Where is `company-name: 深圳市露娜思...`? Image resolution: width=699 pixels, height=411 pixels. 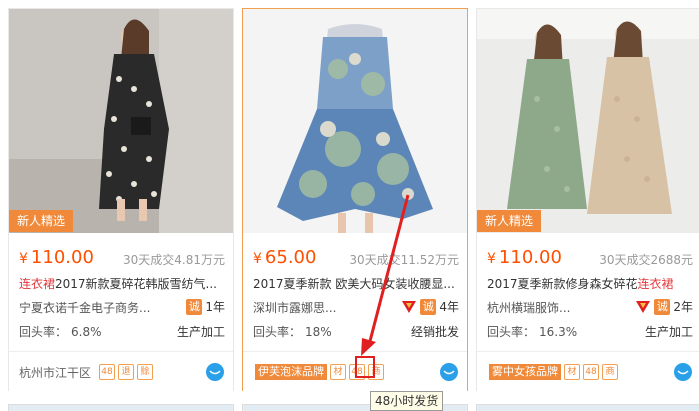 company-name: 深圳市露娜思... is located at coordinates (328, 308).